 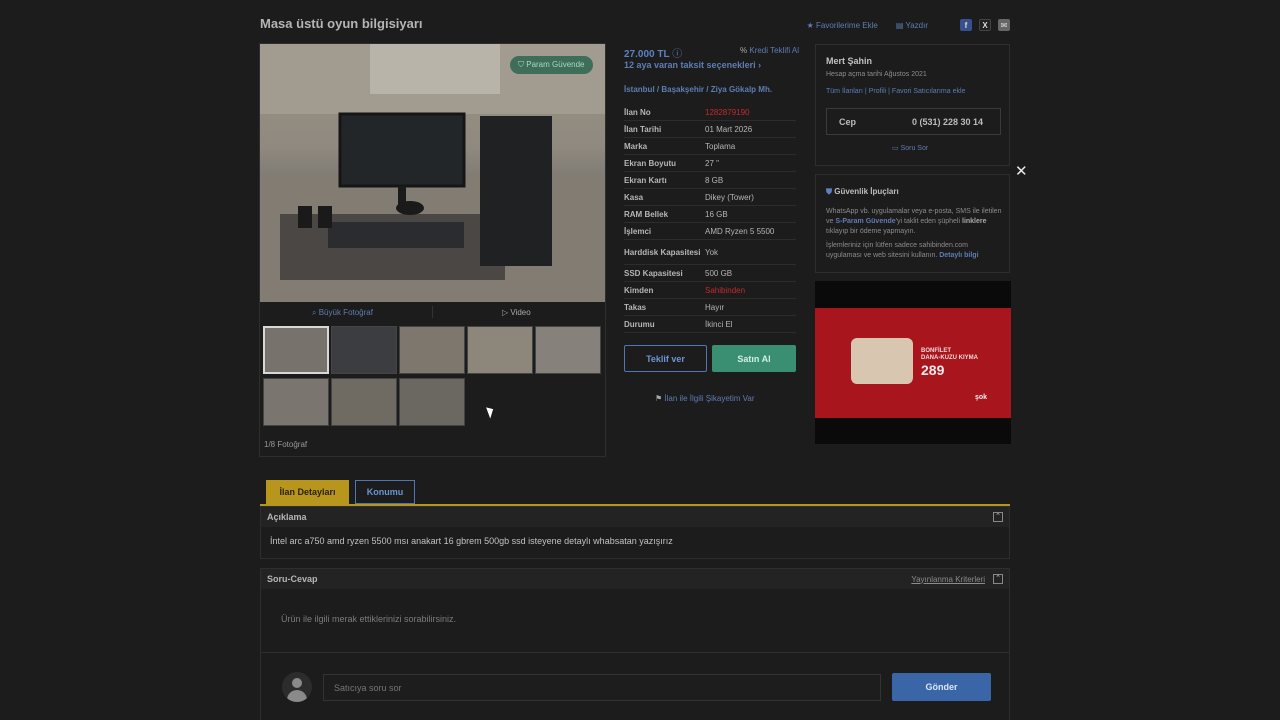 What do you see at coordinates (719, 324) in the screenshot?
I see `spec-value: İkinci El` at bounding box center [719, 324].